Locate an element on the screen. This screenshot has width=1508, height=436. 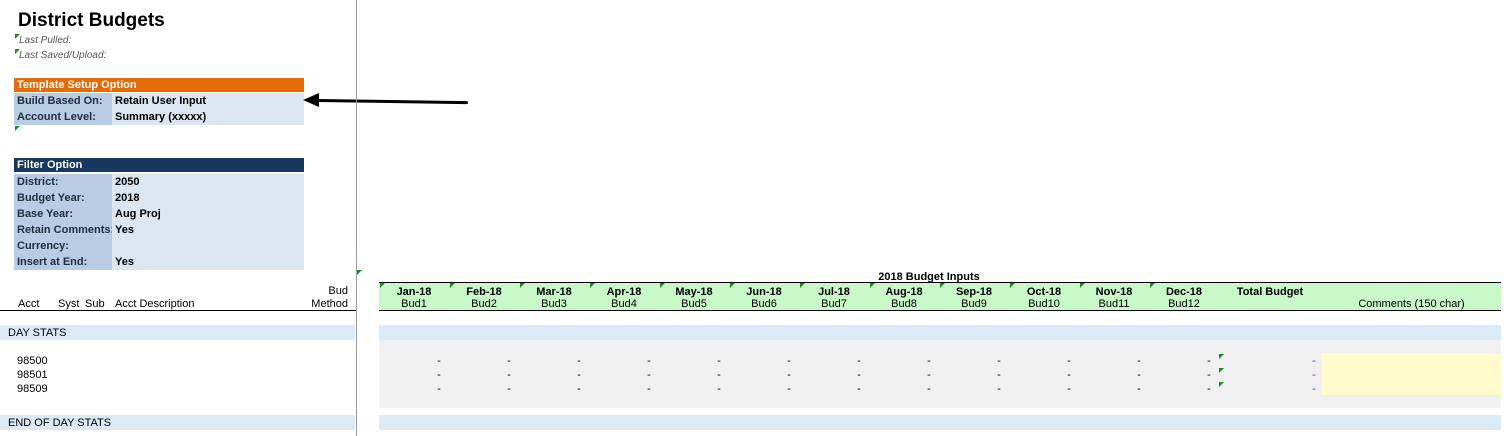
col-acct-description-header: Acct Description is located at coordinates (155, 304).